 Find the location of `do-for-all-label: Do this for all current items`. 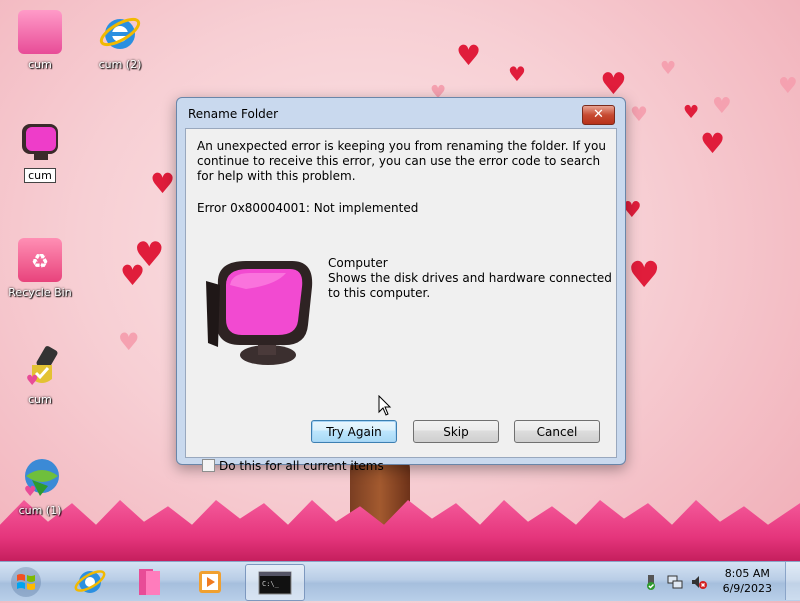

do-for-all-label: Do this for all current items is located at coordinates (301, 466).